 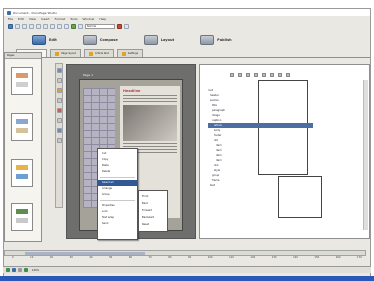 I want to click on redo-icon, so click(x=66, y=26).